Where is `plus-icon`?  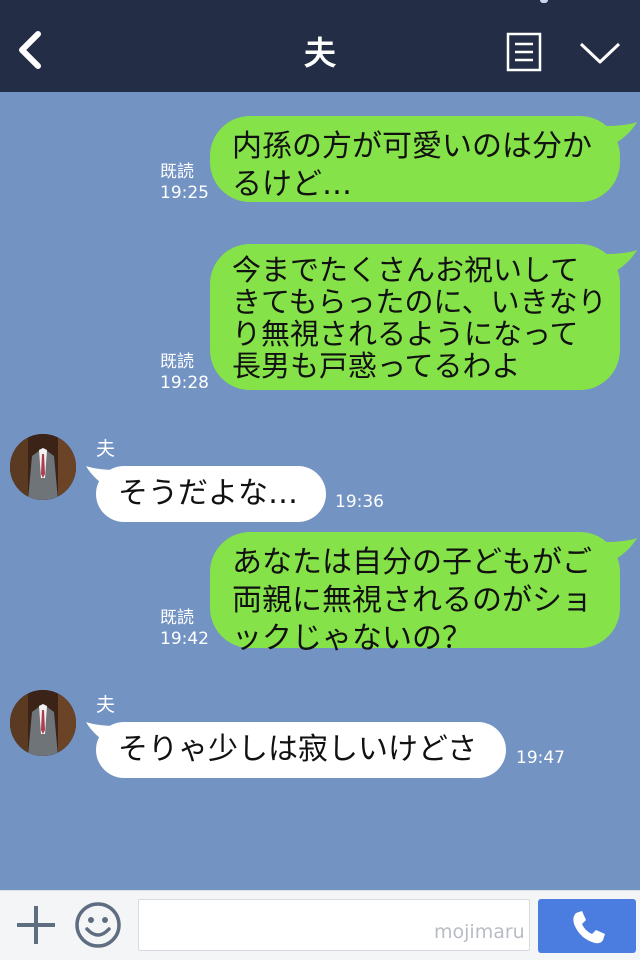
plus-icon is located at coordinates (36, 925).